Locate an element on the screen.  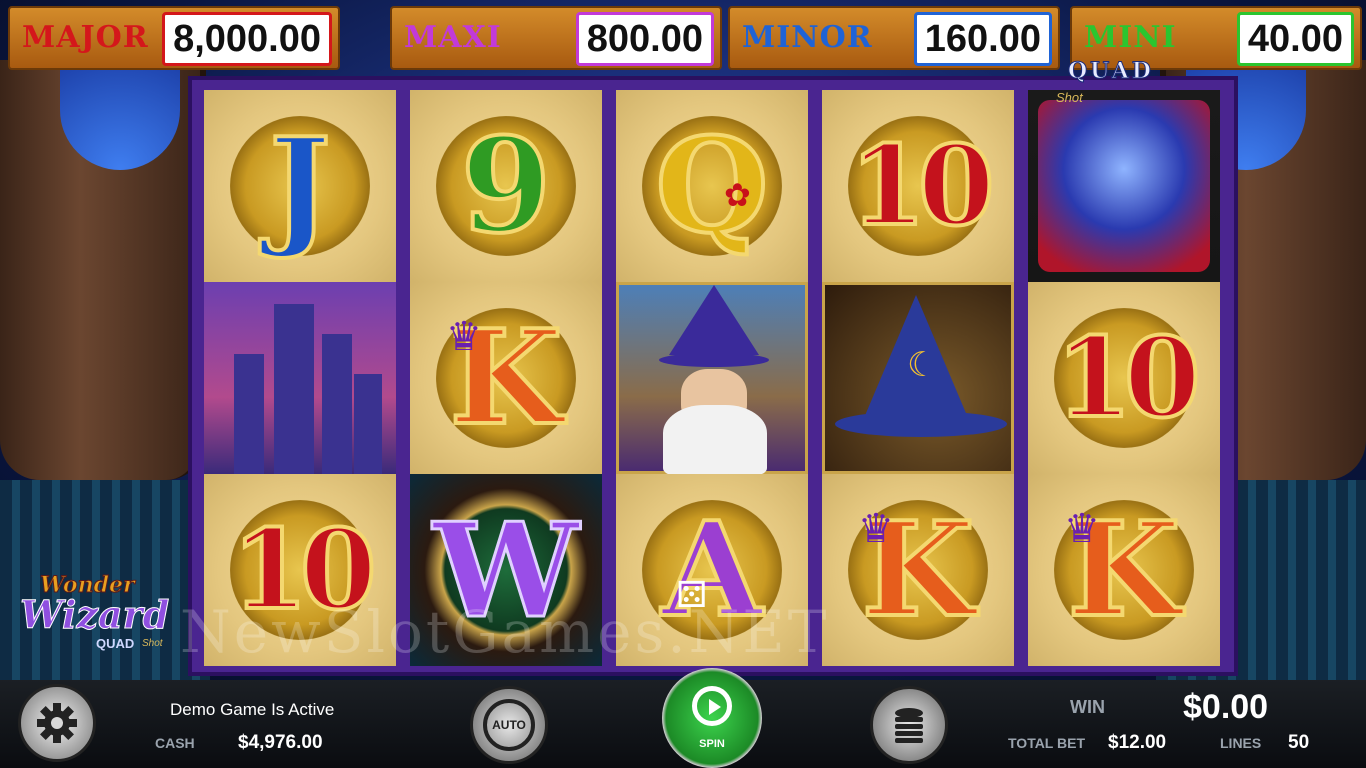
jackpot-major-value: 8,000.00 is located at coordinates (247, 39).